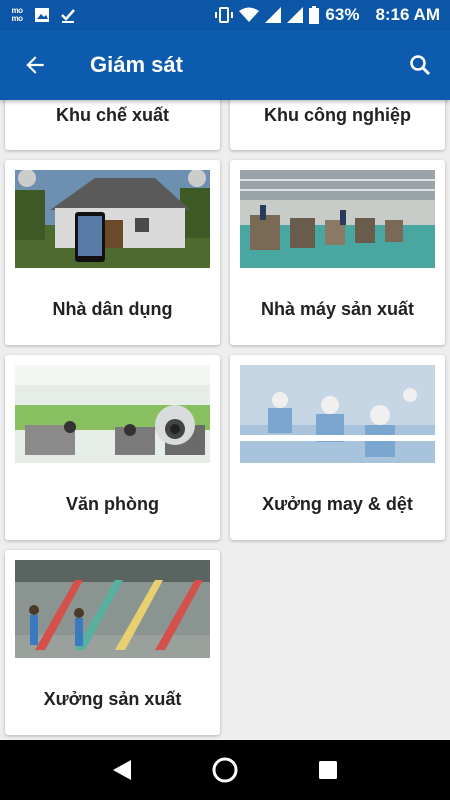 The width and height of the screenshot is (450, 800). Describe the element at coordinates (42, 15) in the screenshot. I see `image-notification-icon` at that location.